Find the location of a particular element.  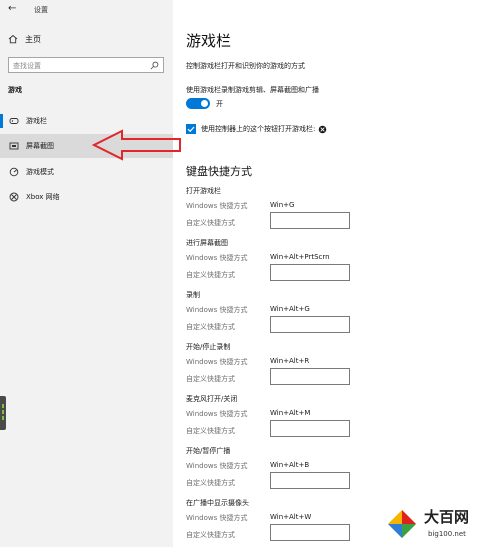

controller-checkbox-label-row: 使用控制器上的这个按钮打开游戏栏: is located at coordinates (264, 129).